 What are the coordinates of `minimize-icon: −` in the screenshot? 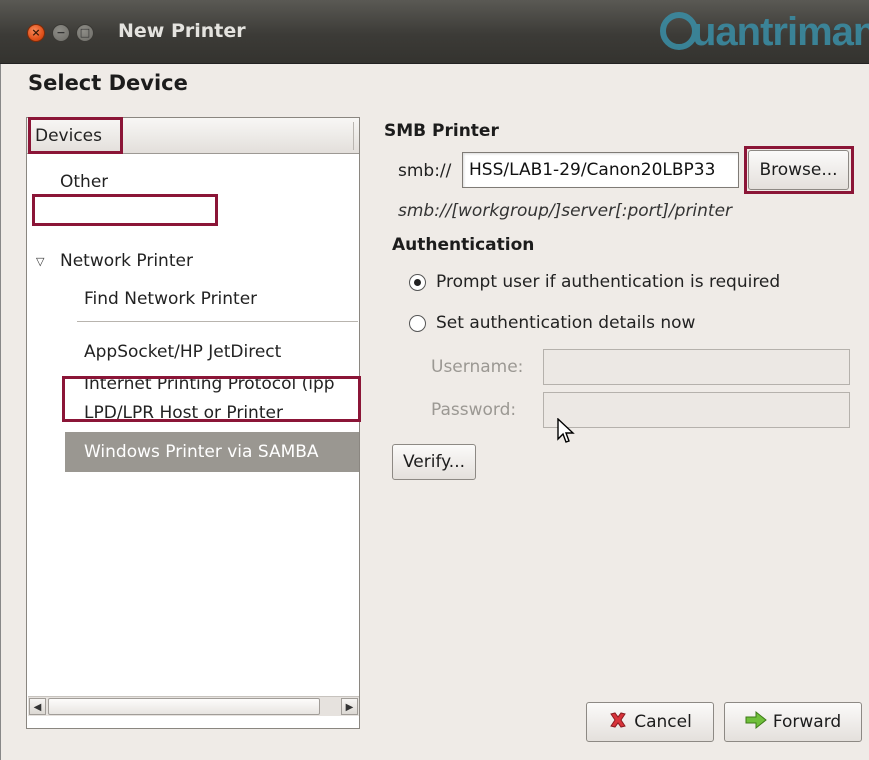 It's located at (61, 32).